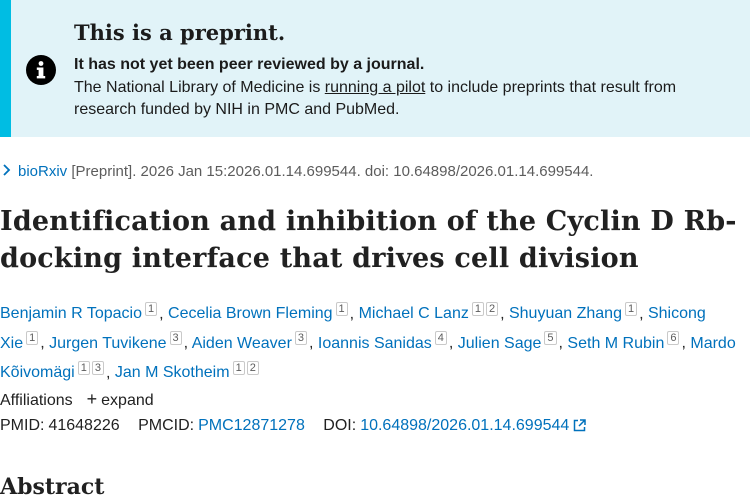 The height and width of the screenshot is (500, 750). Describe the element at coordinates (464, 425) in the screenshot. I see `doi-link: 10.64898/2026.01.14.699544` at that location.